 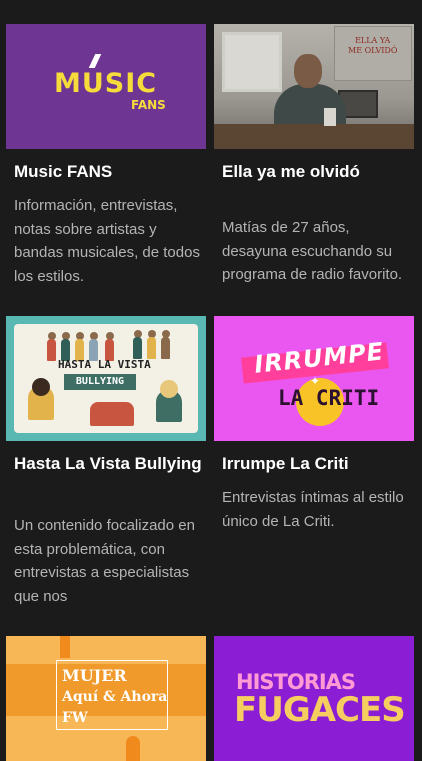 What do you see at coordinates (320, 710) in the screenshot?
I see `fugaces-logo-text: FUGACES` at bounding box center [320, 710].